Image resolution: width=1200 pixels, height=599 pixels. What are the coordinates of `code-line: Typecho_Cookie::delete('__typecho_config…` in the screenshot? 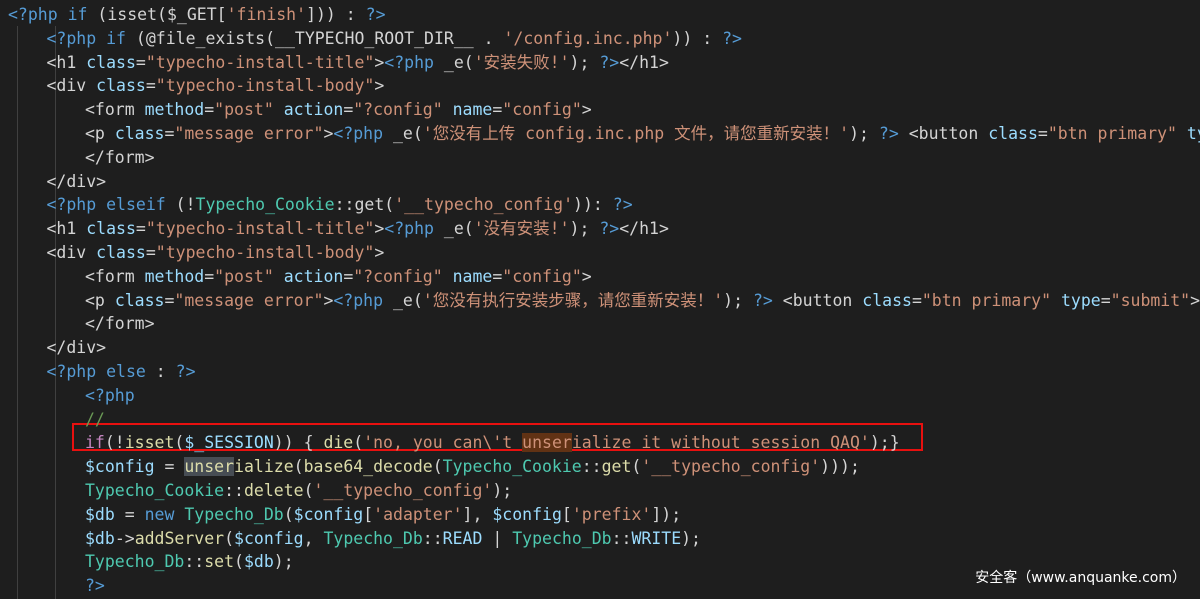 It's located at (298, 491).